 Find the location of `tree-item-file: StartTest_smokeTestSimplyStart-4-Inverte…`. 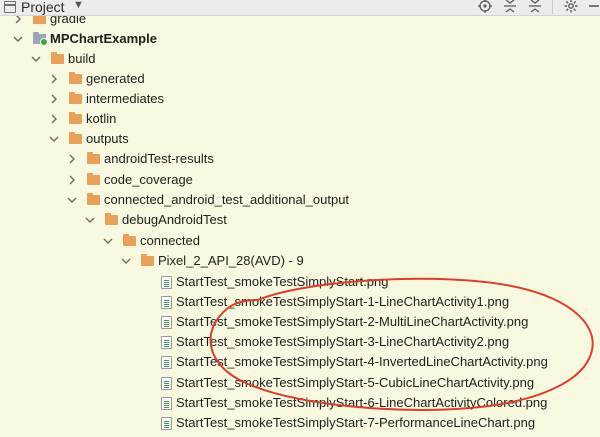

tree-item-file: StartTest_smokeTestSimplyStart-4-Inverte… is located at coordinates (300, 362).